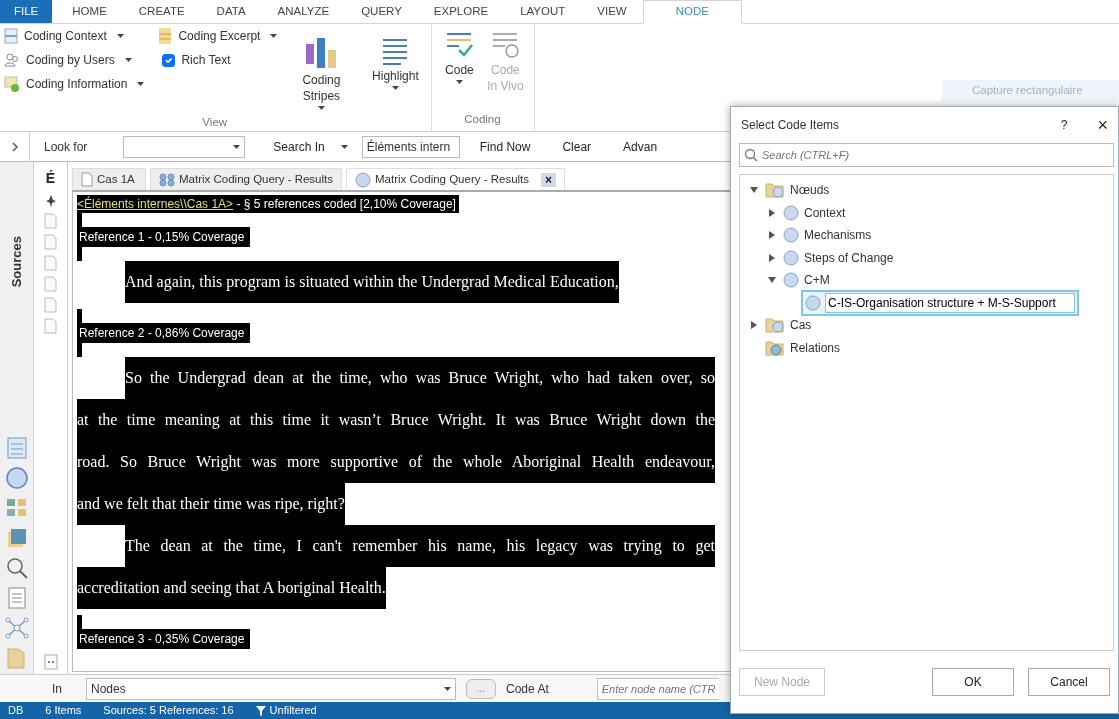  I want to click on ribbon-button: Coding Excerpt, so click(218, 36).